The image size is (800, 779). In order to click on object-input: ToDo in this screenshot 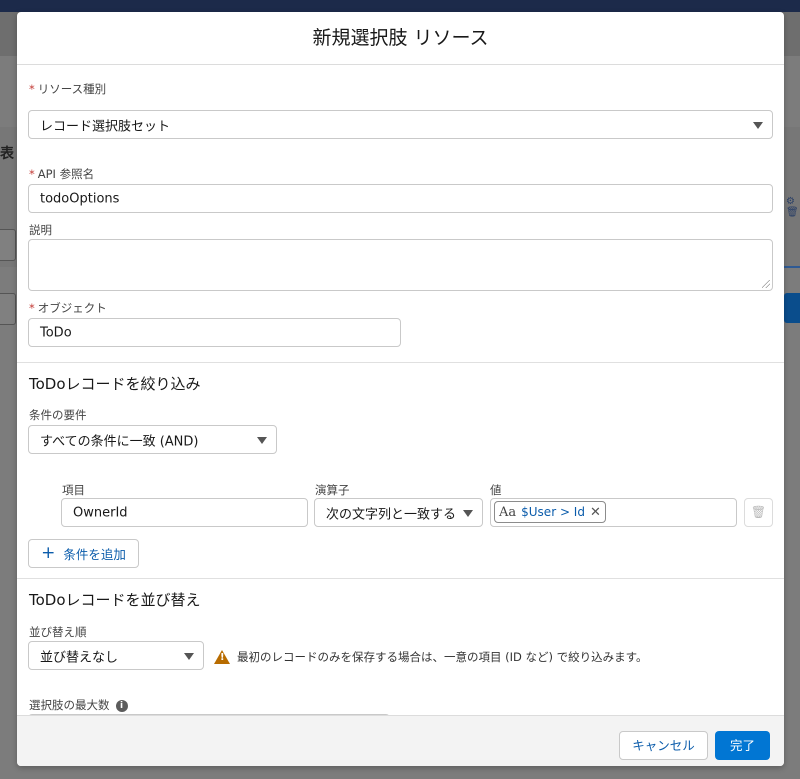, I will do `click(214, 332)`.